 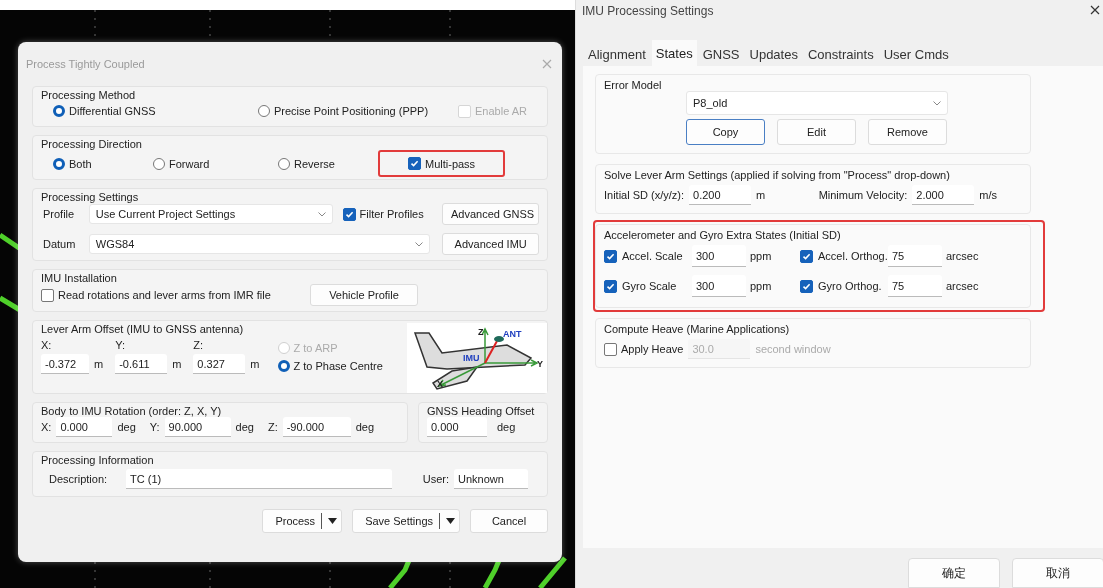 What do you see at coordinates (471, 358) in the screenshot?
I see `axis-label: IMU` at bounding box center [471, 358].